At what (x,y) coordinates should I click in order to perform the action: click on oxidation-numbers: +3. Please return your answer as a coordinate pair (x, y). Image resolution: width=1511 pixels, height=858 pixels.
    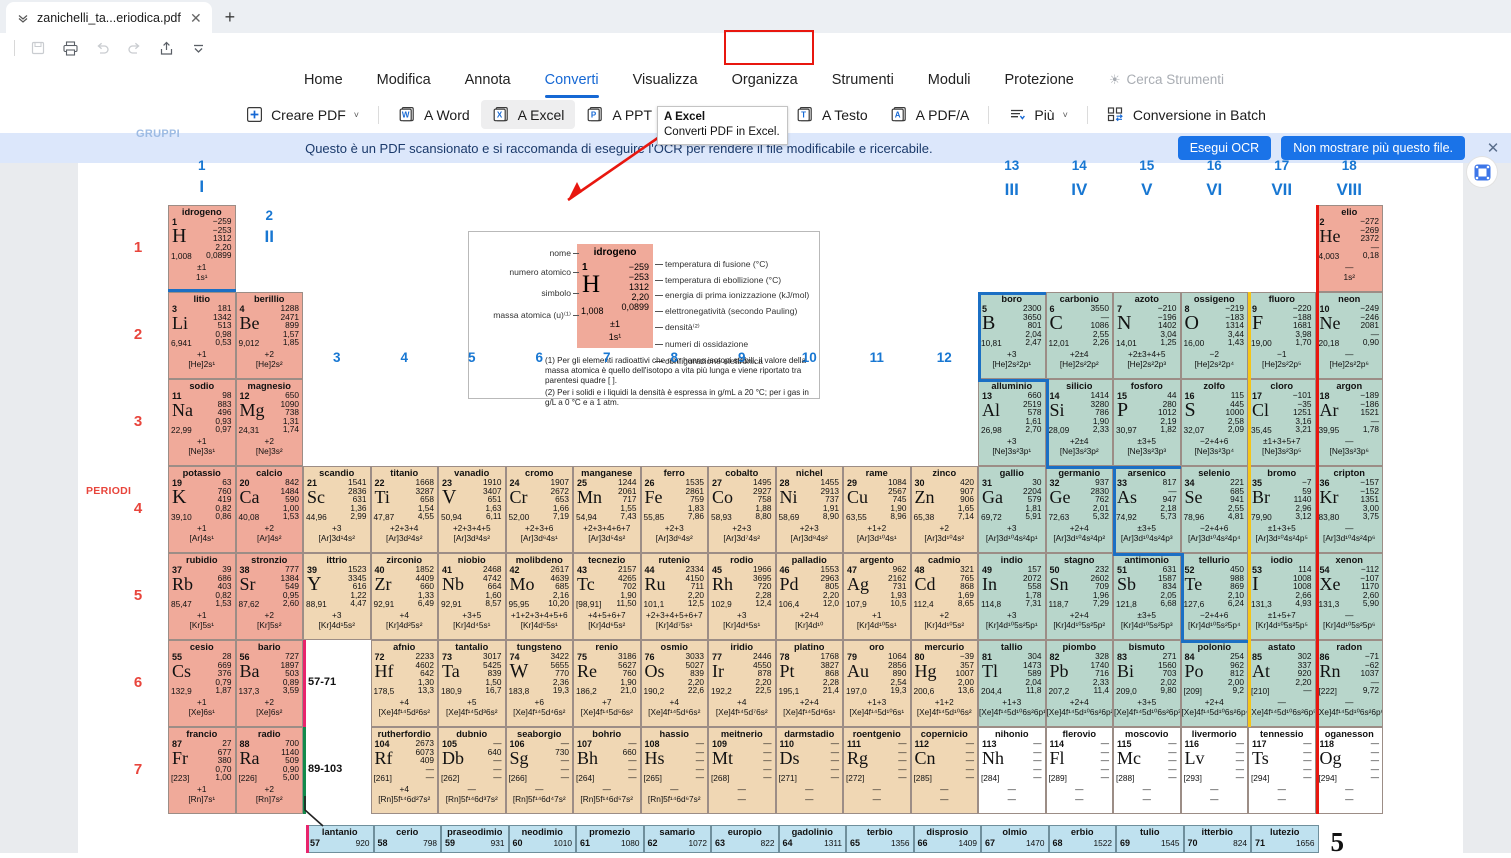
    Looking at the image, I should click on (742, 615).